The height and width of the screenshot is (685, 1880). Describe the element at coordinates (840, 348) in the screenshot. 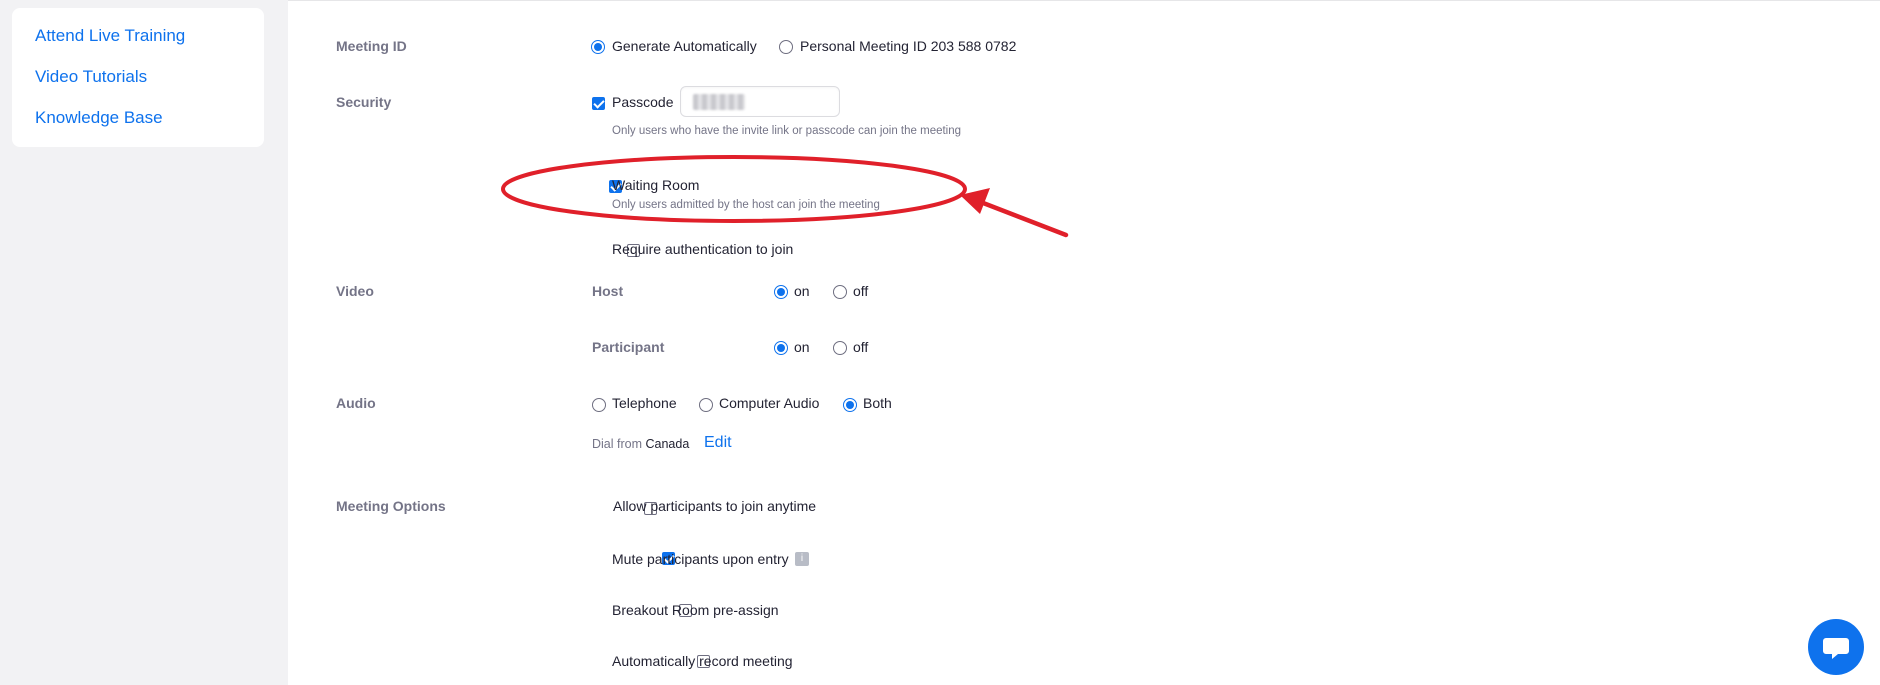

I see `video-participant-off-radio` at that location.